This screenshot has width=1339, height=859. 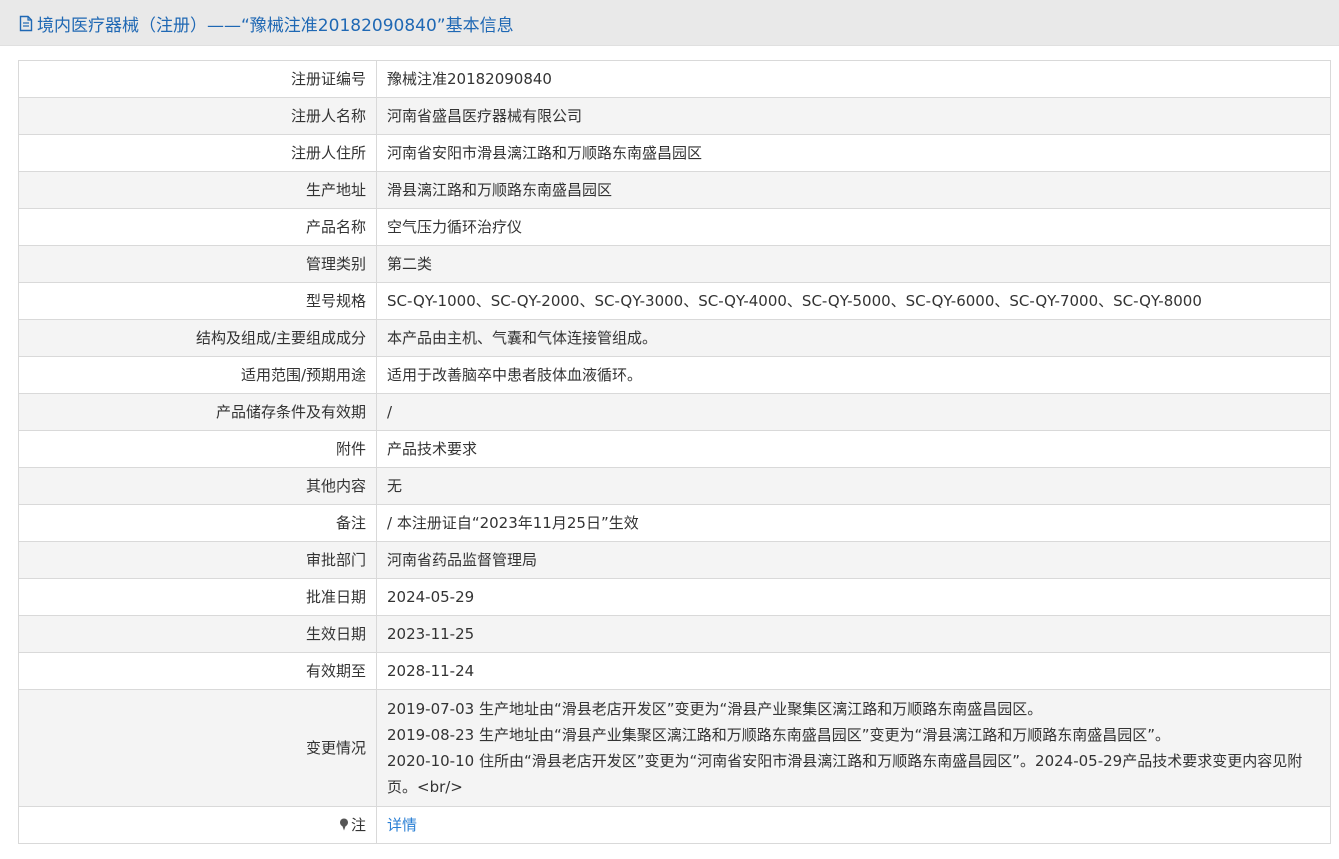 What do you see at coordinates (197, 671) in the screenshot?
I see `field-label: 有效期至` at bounding box center [197, 671].